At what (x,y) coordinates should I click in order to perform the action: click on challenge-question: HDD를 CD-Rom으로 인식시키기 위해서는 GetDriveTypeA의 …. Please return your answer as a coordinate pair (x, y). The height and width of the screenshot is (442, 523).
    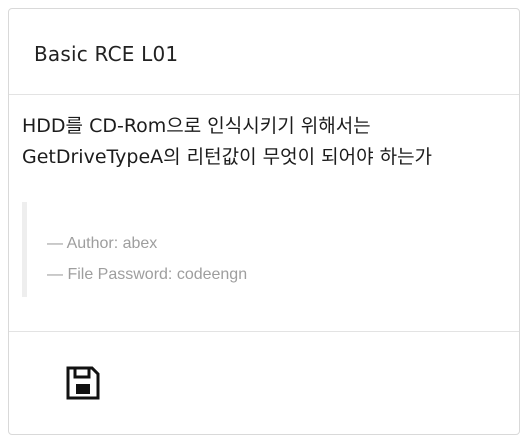
    Looking at the image, I should click on (262, 142).